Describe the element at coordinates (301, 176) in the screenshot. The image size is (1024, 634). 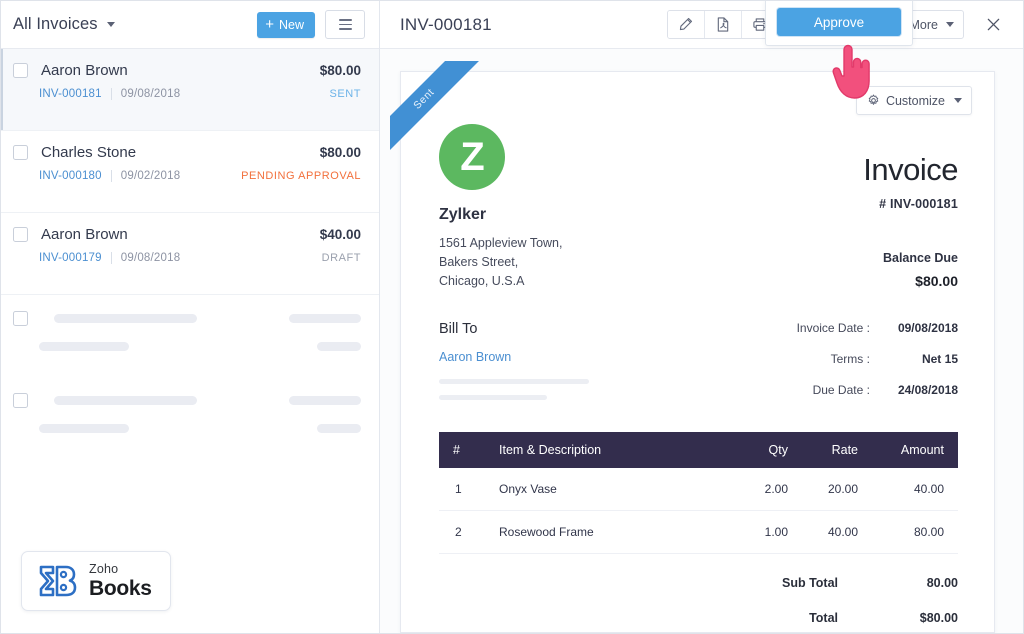
I see `status-badge: PENDING APPROVAL` at that location.